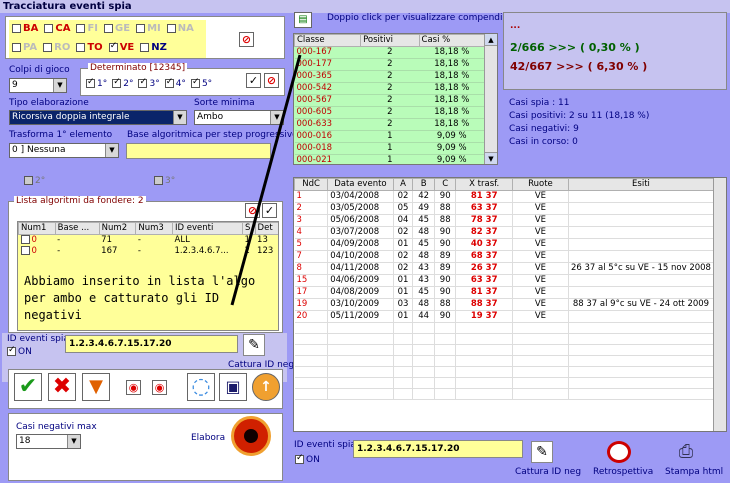  What do you see at coordinates (121, 47) in the screenshot?
I see `wheel-ve: VE` at bounding box center [121, 47].